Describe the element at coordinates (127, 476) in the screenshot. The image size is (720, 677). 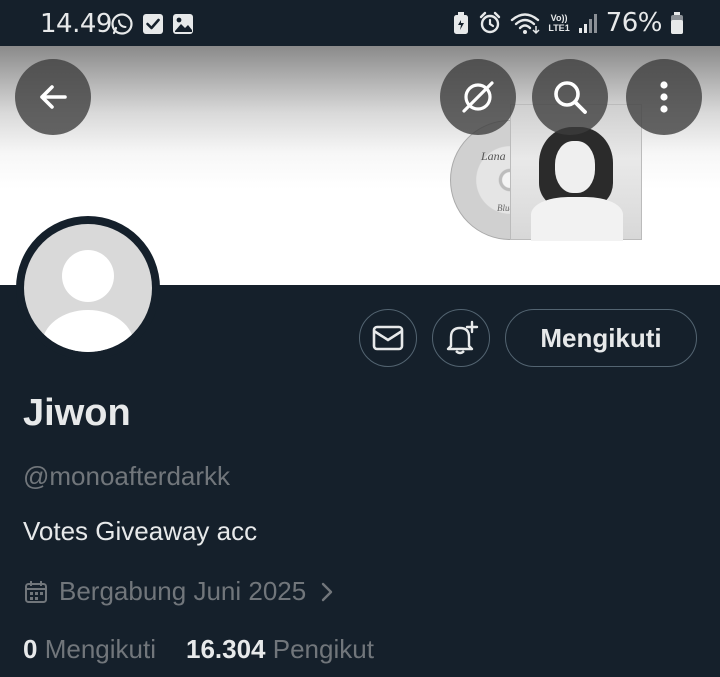
I see `profile-handle: @monoafterdarkk` at that location.